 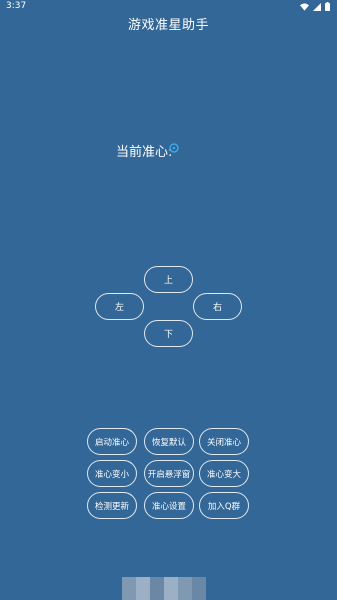 I want to click on wifi-icon, so click(x=304, y=6).